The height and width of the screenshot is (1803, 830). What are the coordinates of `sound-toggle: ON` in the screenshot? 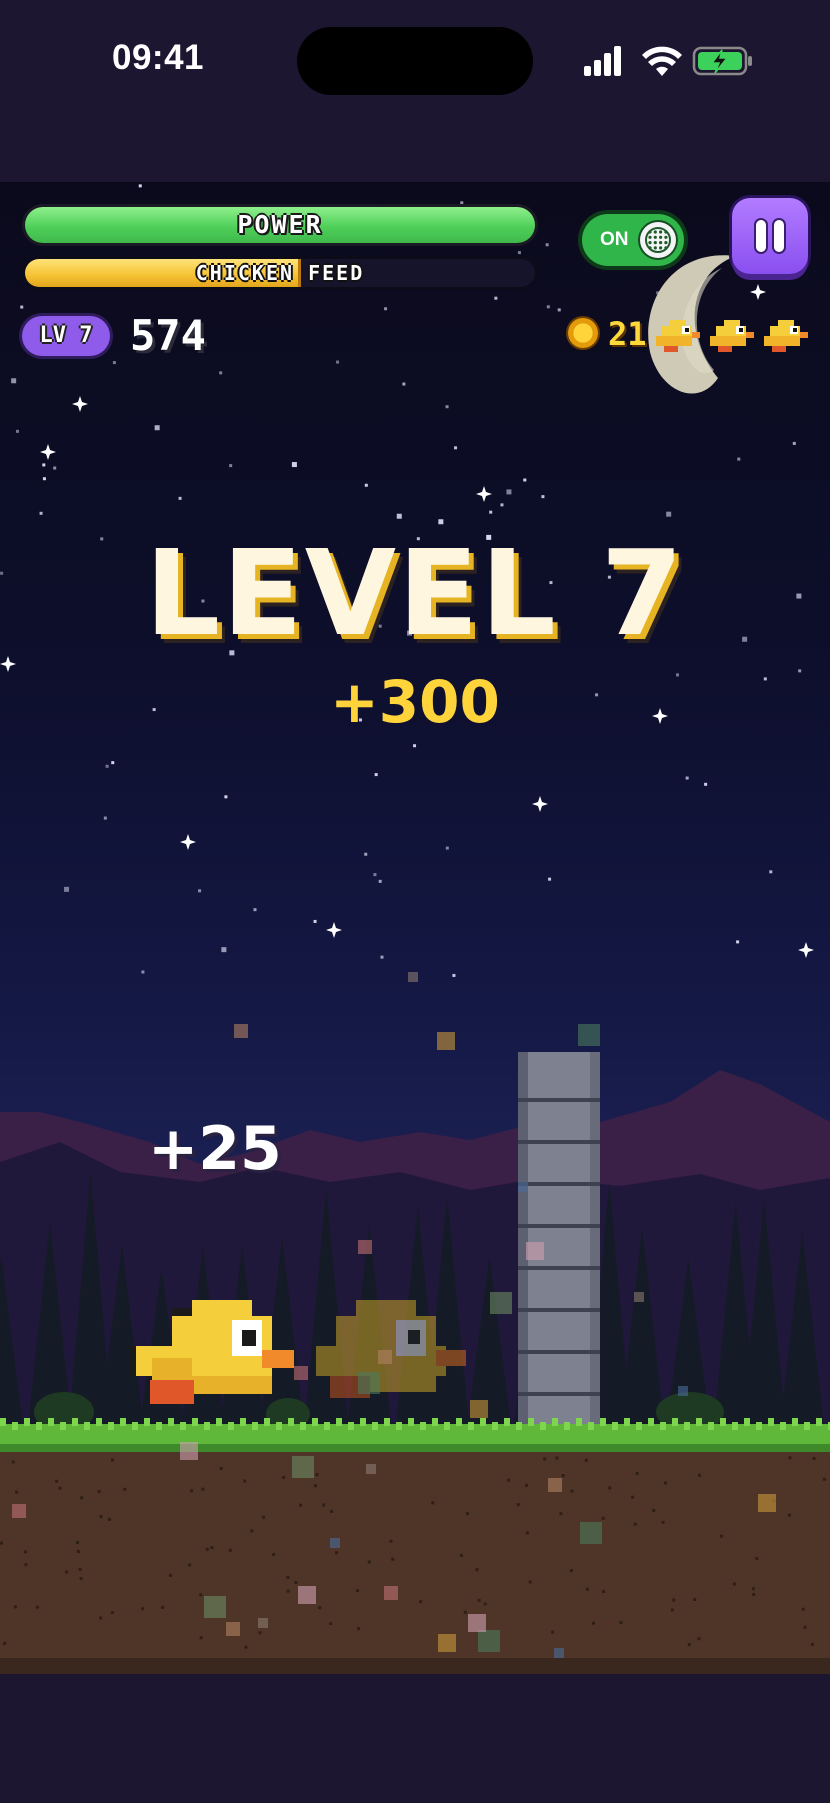 It's located at (633, 240).